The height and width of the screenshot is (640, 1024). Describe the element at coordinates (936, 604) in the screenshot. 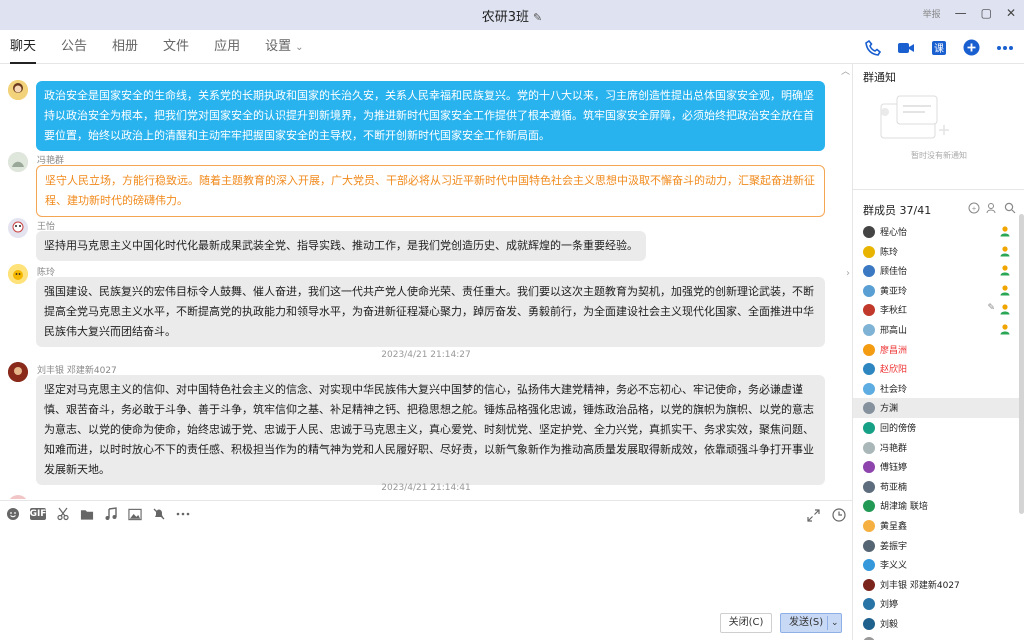

I see `member-row: 刘婷` at that location.